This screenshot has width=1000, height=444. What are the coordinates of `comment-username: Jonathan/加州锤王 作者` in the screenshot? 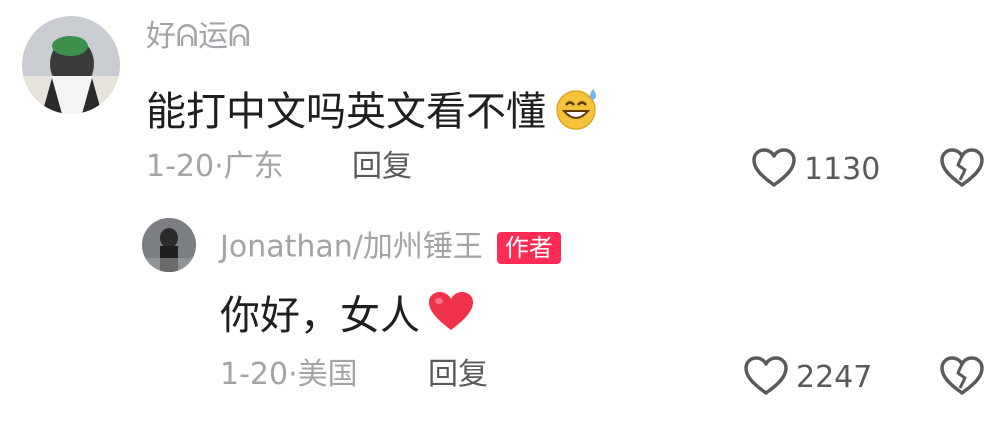 It's located at (390, 248).